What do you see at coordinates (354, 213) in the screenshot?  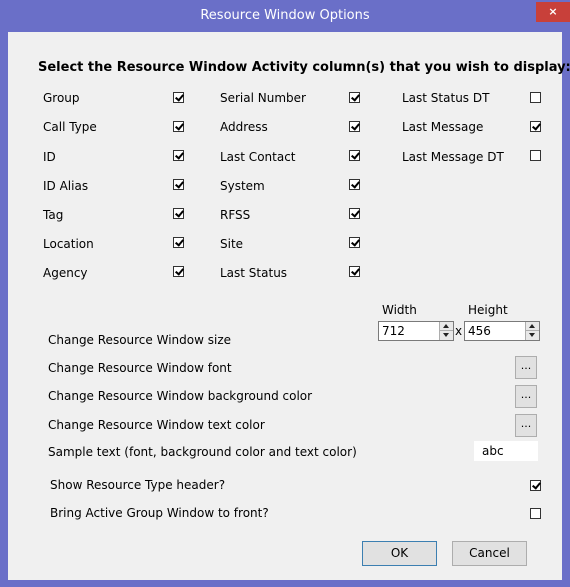 I see `checkbox-rfss` at bounding box center [354, 213].